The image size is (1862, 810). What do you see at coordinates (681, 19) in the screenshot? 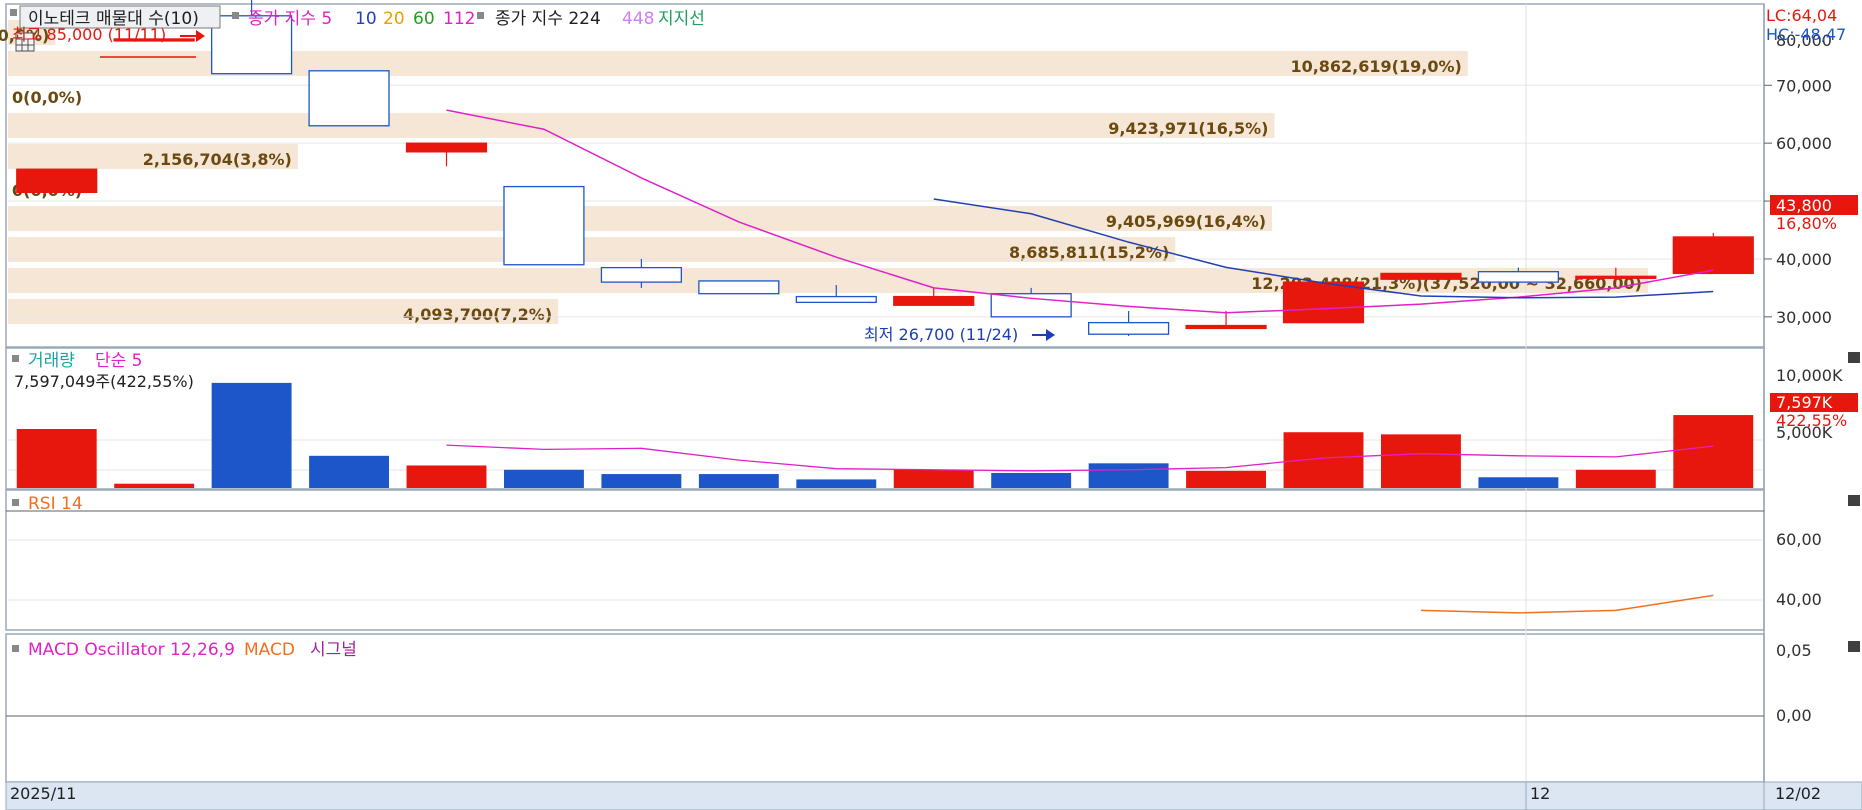
I see `support-label: 지지선` at bounding box center [681, 19].